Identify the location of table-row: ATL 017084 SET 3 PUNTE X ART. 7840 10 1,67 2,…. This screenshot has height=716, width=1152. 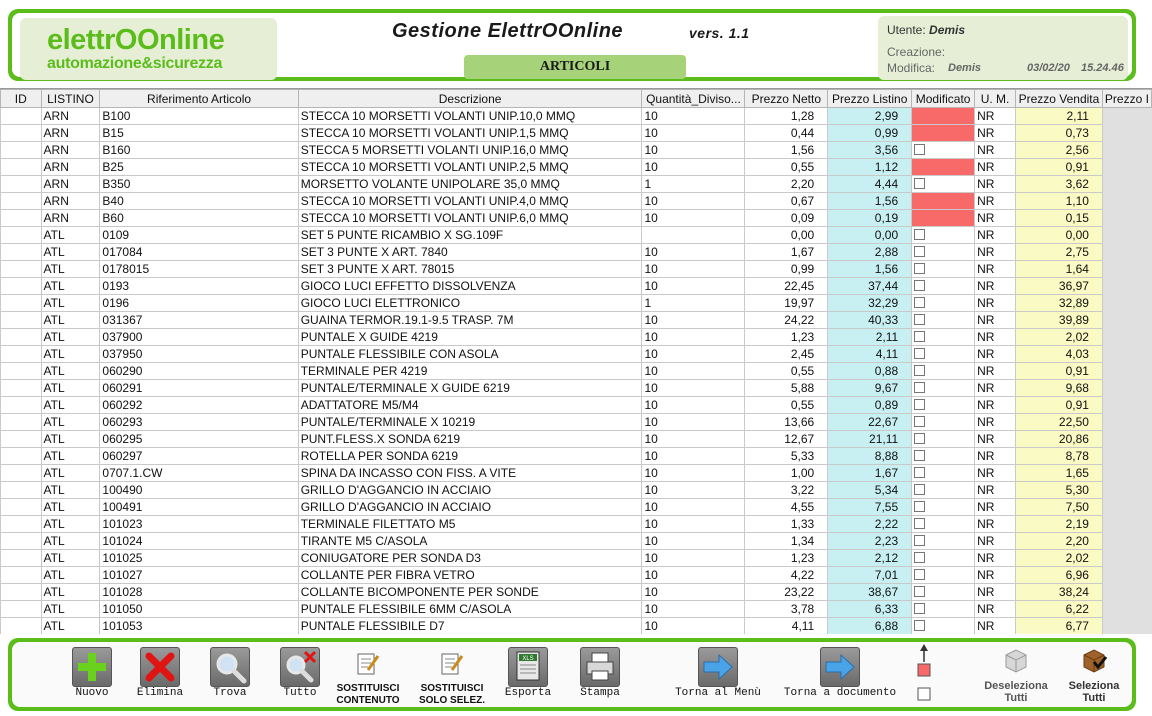
(576, 252).